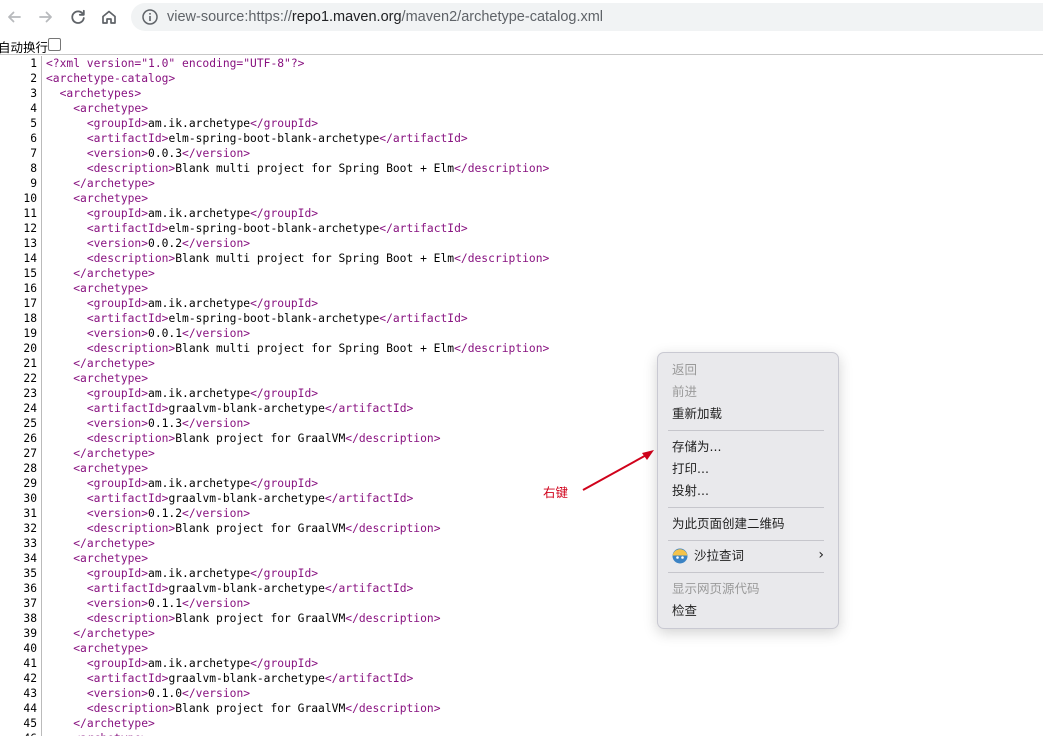 Image resolution: width=1043 pixels, height=736 pixels. Describe the element at coordinates (521, 513) in the screenshot. I see `source-line: 31 <version>0.1.2</version>` at that location.